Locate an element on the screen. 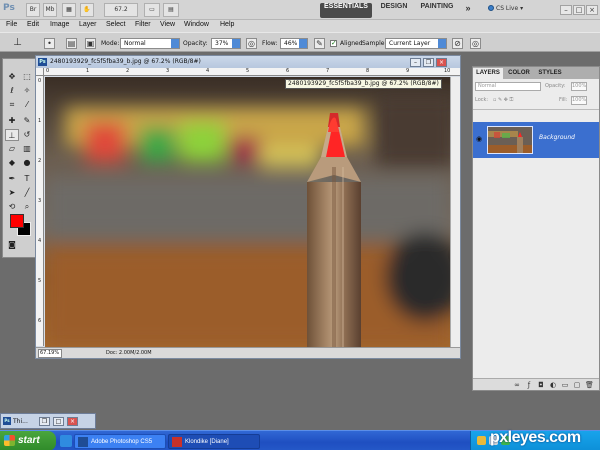 The image size is (600, 450). menu-select: Select is located at coordinates (115, 24).